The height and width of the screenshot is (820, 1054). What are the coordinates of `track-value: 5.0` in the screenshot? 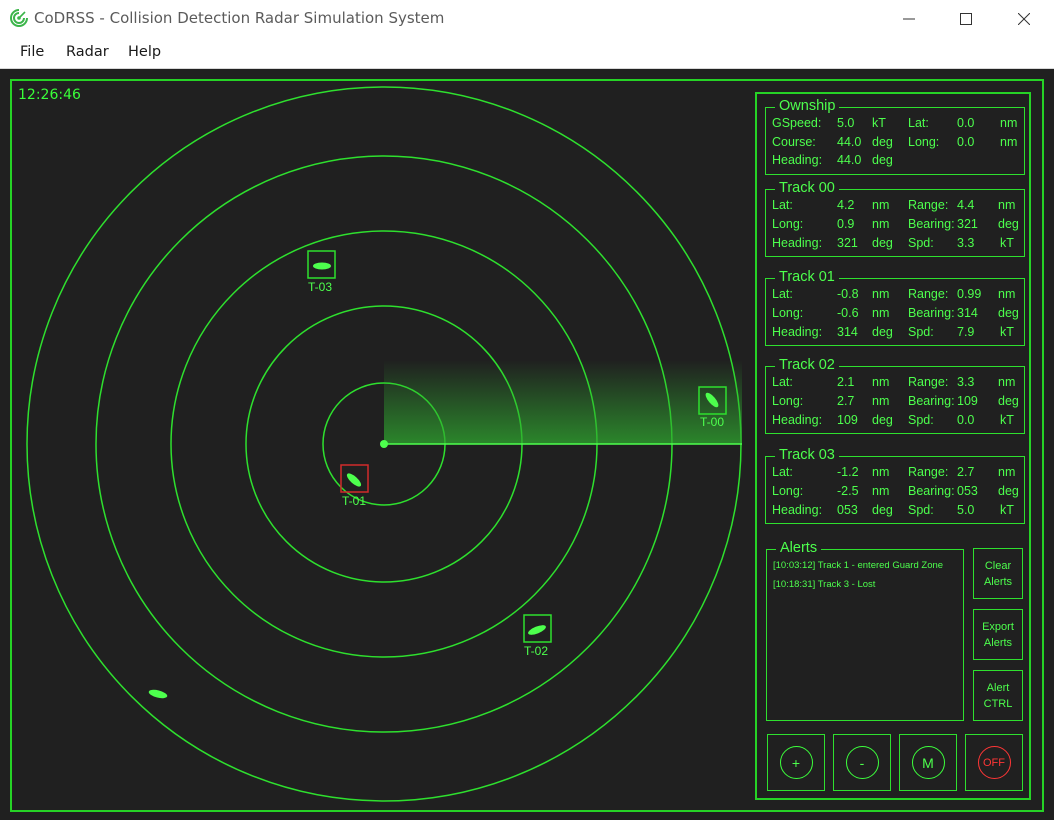 It's located at (966, 510).